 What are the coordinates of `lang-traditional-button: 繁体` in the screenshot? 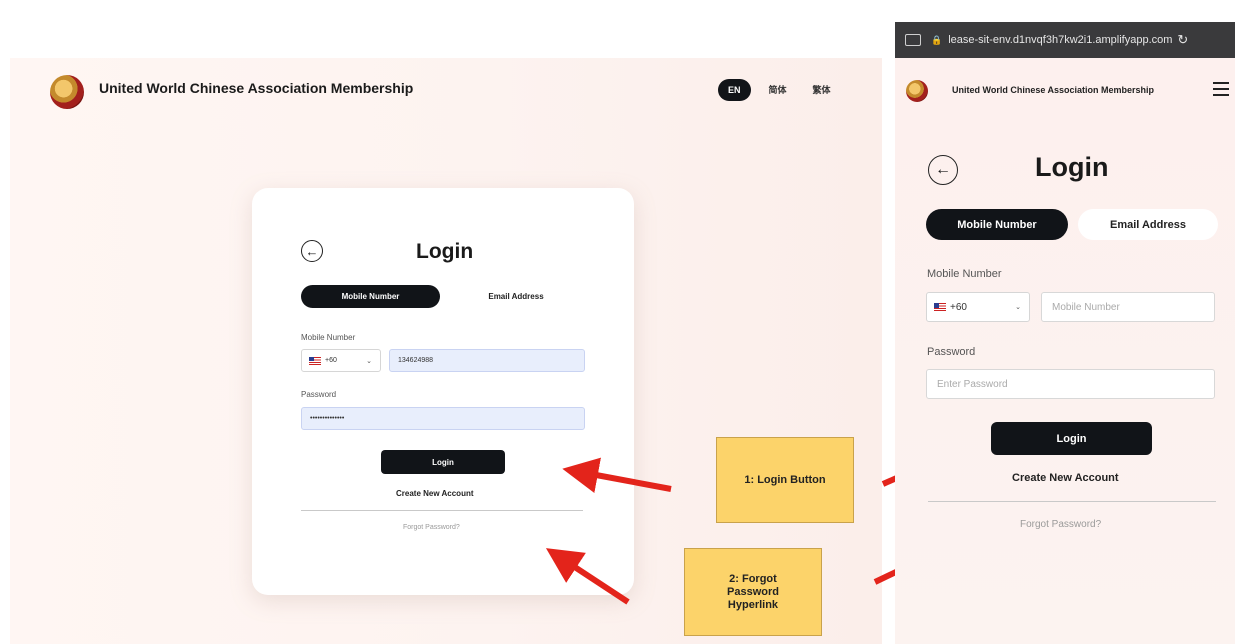 It's located at (822, 89).